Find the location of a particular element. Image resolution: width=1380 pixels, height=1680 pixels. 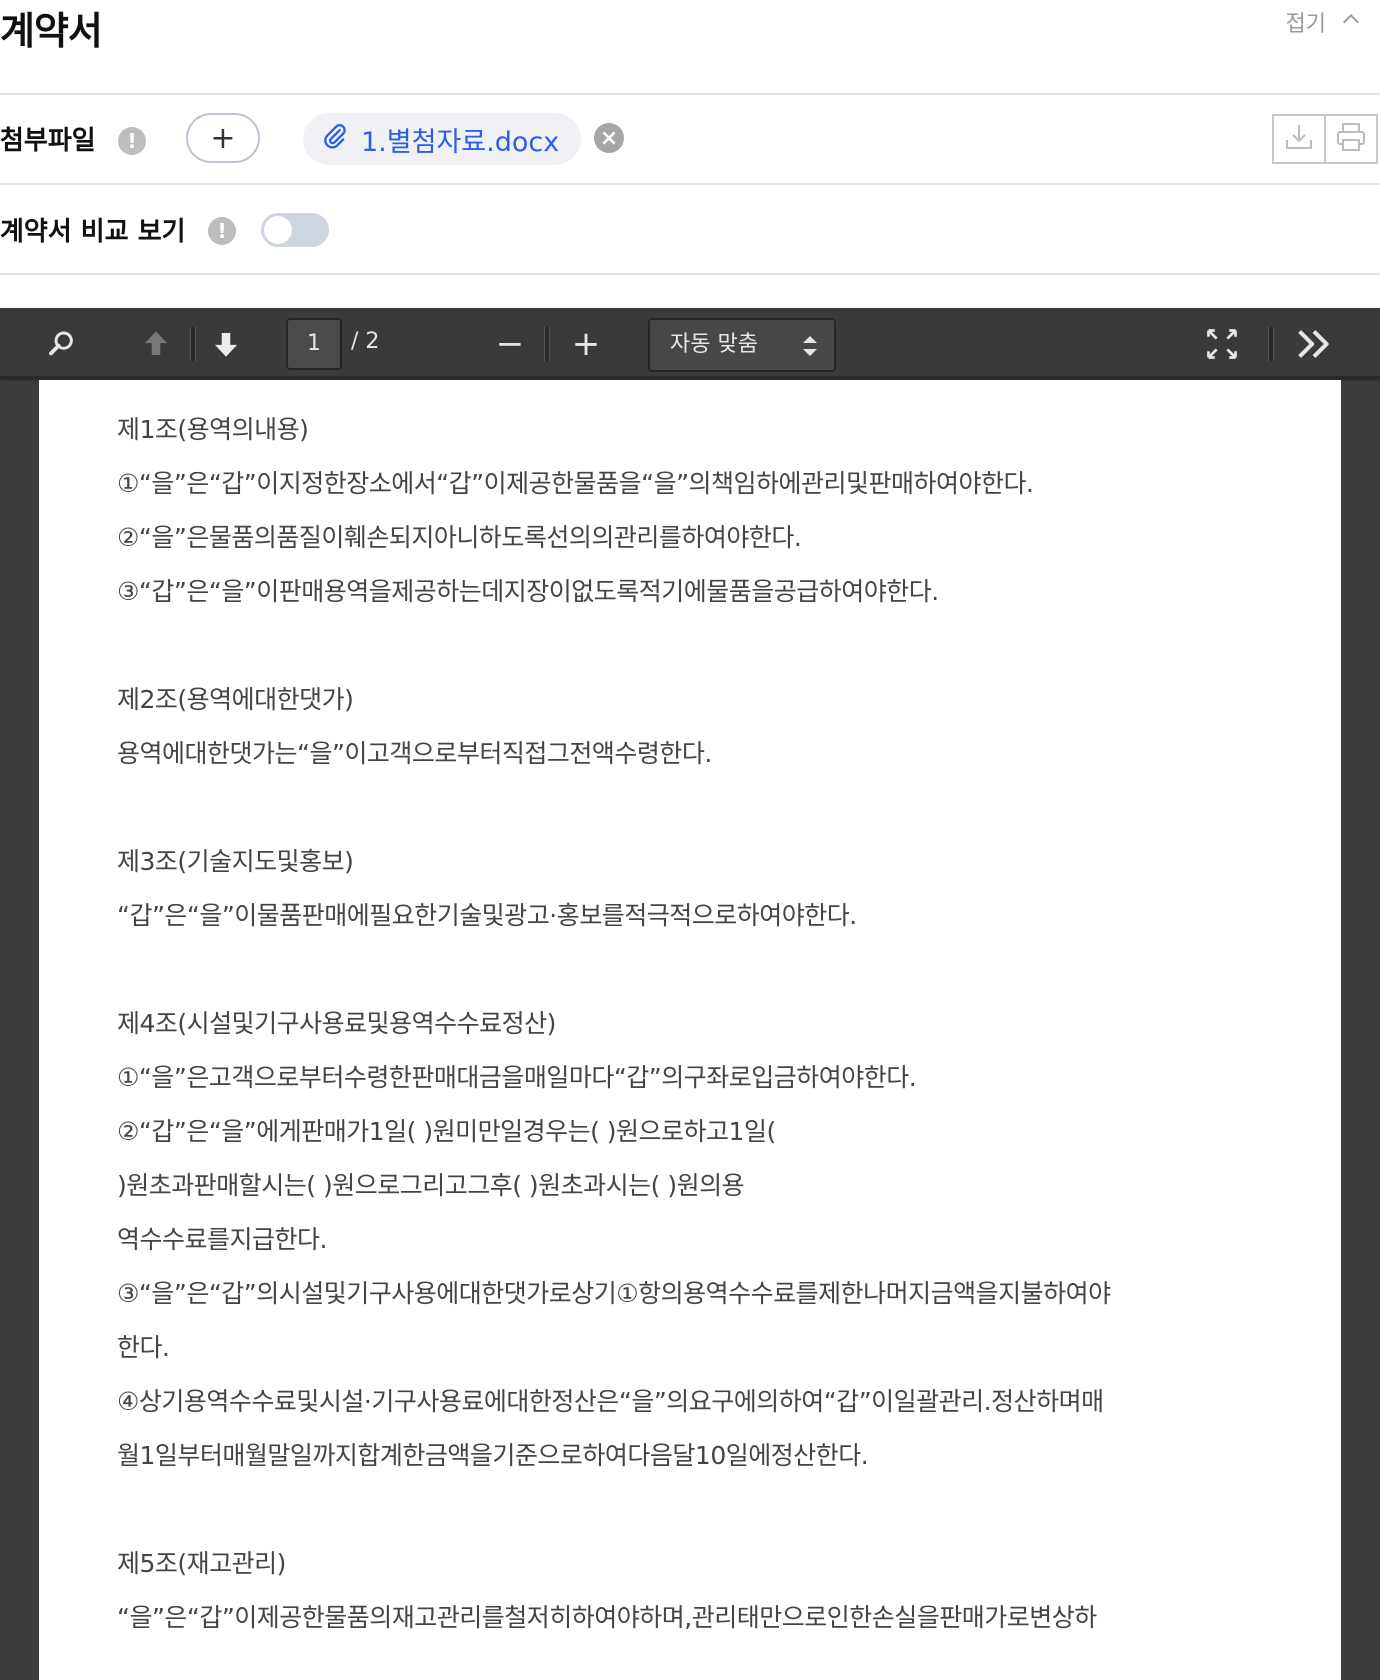

more-icon is located at coordinates (1314, 344).